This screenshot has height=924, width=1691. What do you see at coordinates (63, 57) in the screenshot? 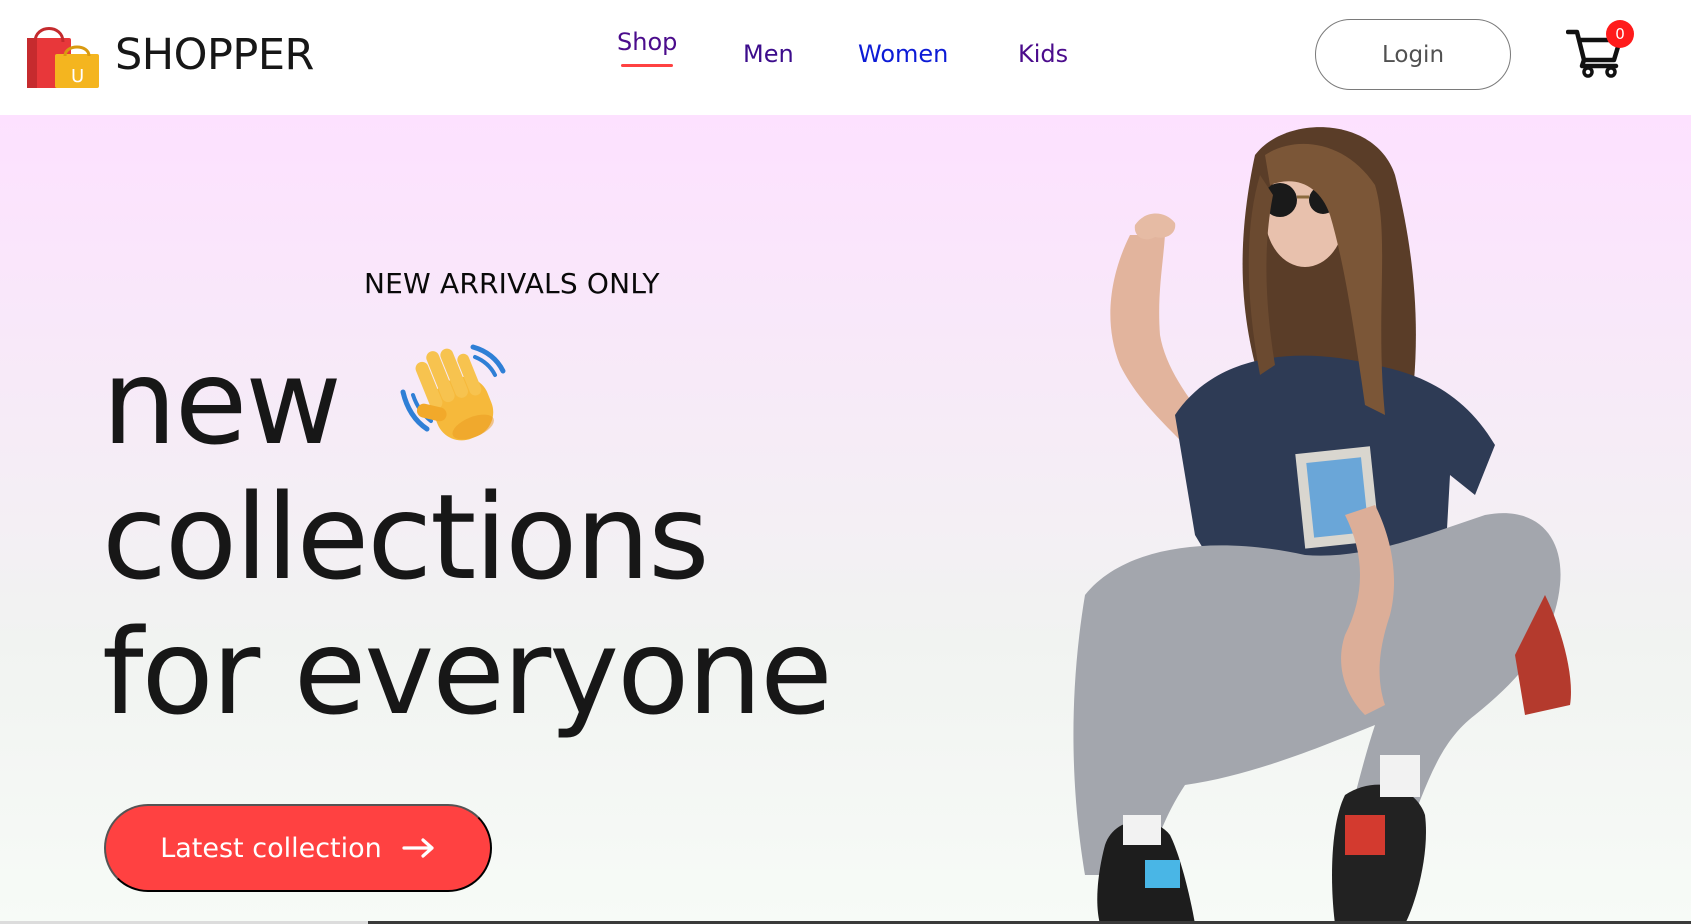
I see `shopping-bag-logo-icon: U` at bounding box center [63, 57].